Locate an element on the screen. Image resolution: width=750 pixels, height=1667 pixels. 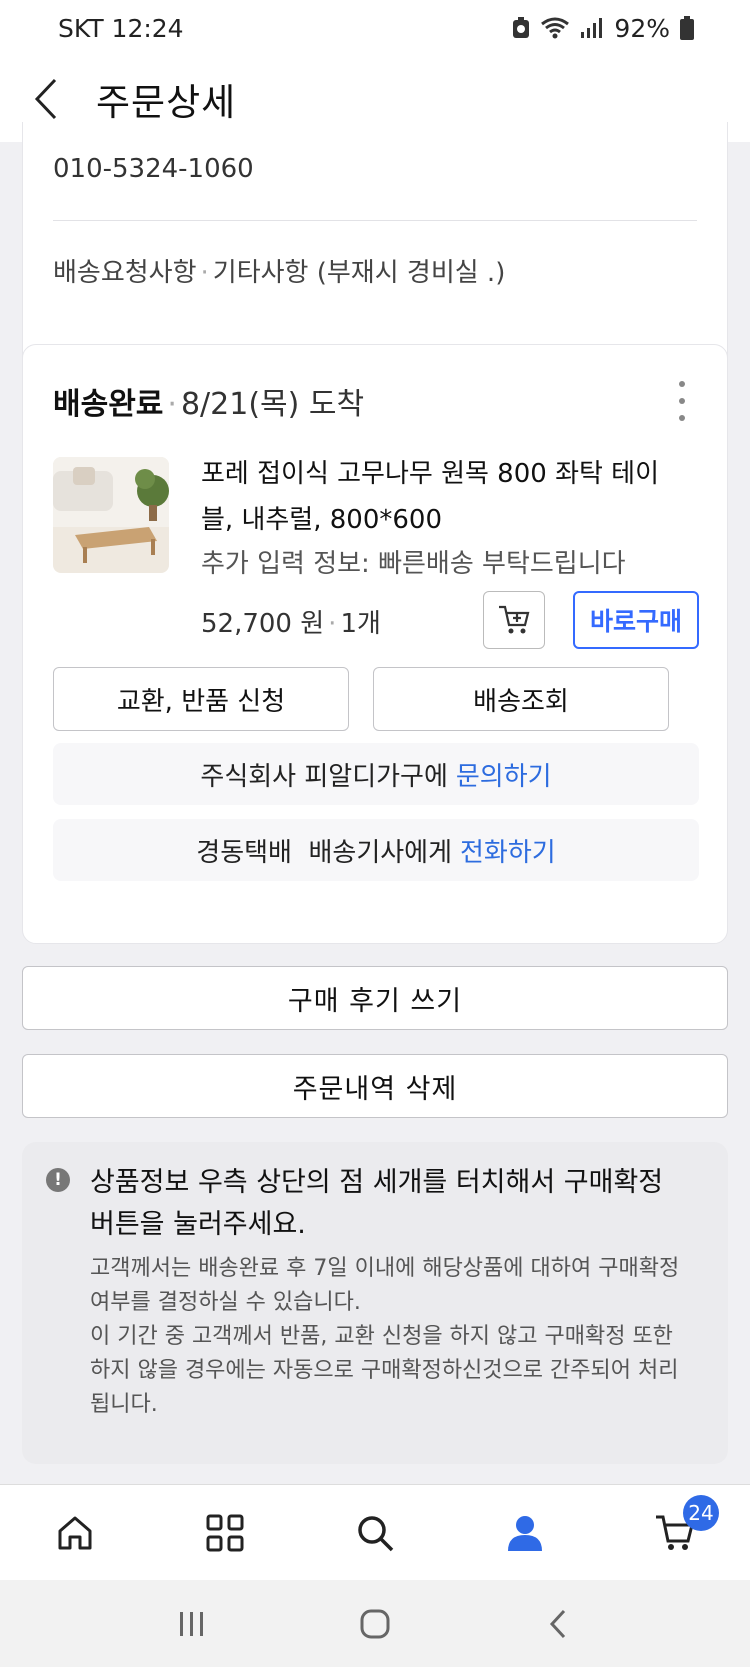
more-dots-icon is located at coordinates (682, 384).